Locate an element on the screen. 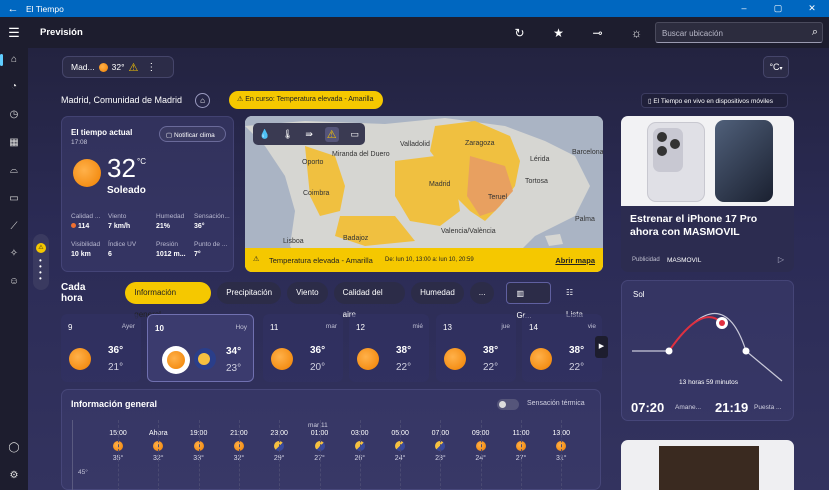 This screenshot has height=490, width=829. trend-icon: ⟋ is located at coordinates (14, 226).